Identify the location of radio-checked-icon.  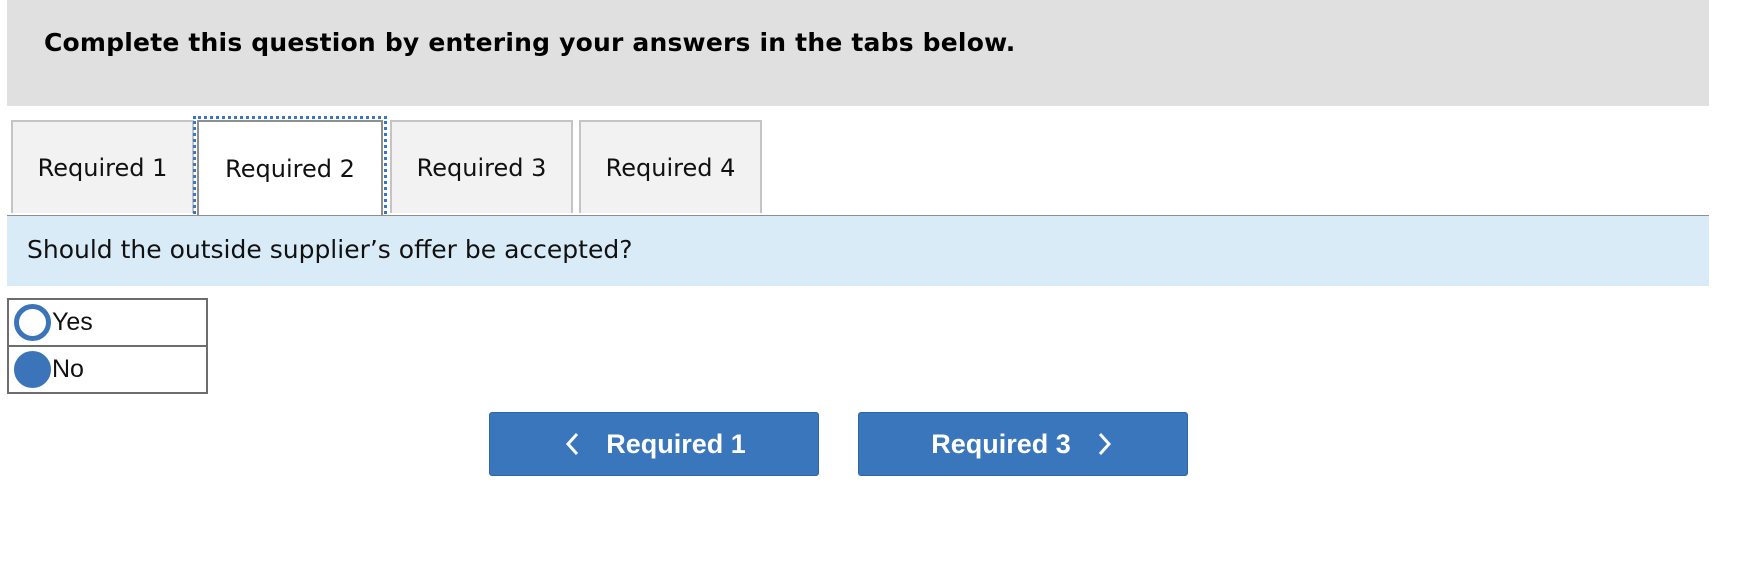
(32, 369).